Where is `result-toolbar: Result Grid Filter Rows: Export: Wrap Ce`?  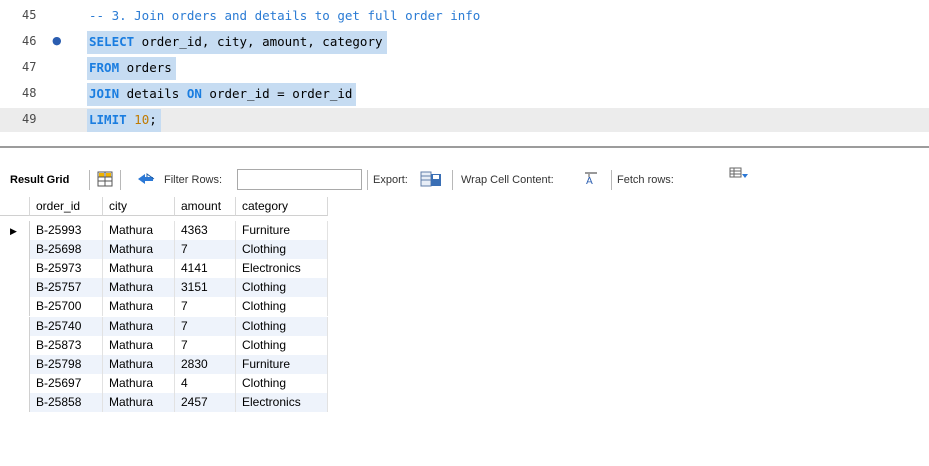 result-toolbar: Result Grid Filter Rows: Export: Wrap Ce is located at coordinates (464, 180).